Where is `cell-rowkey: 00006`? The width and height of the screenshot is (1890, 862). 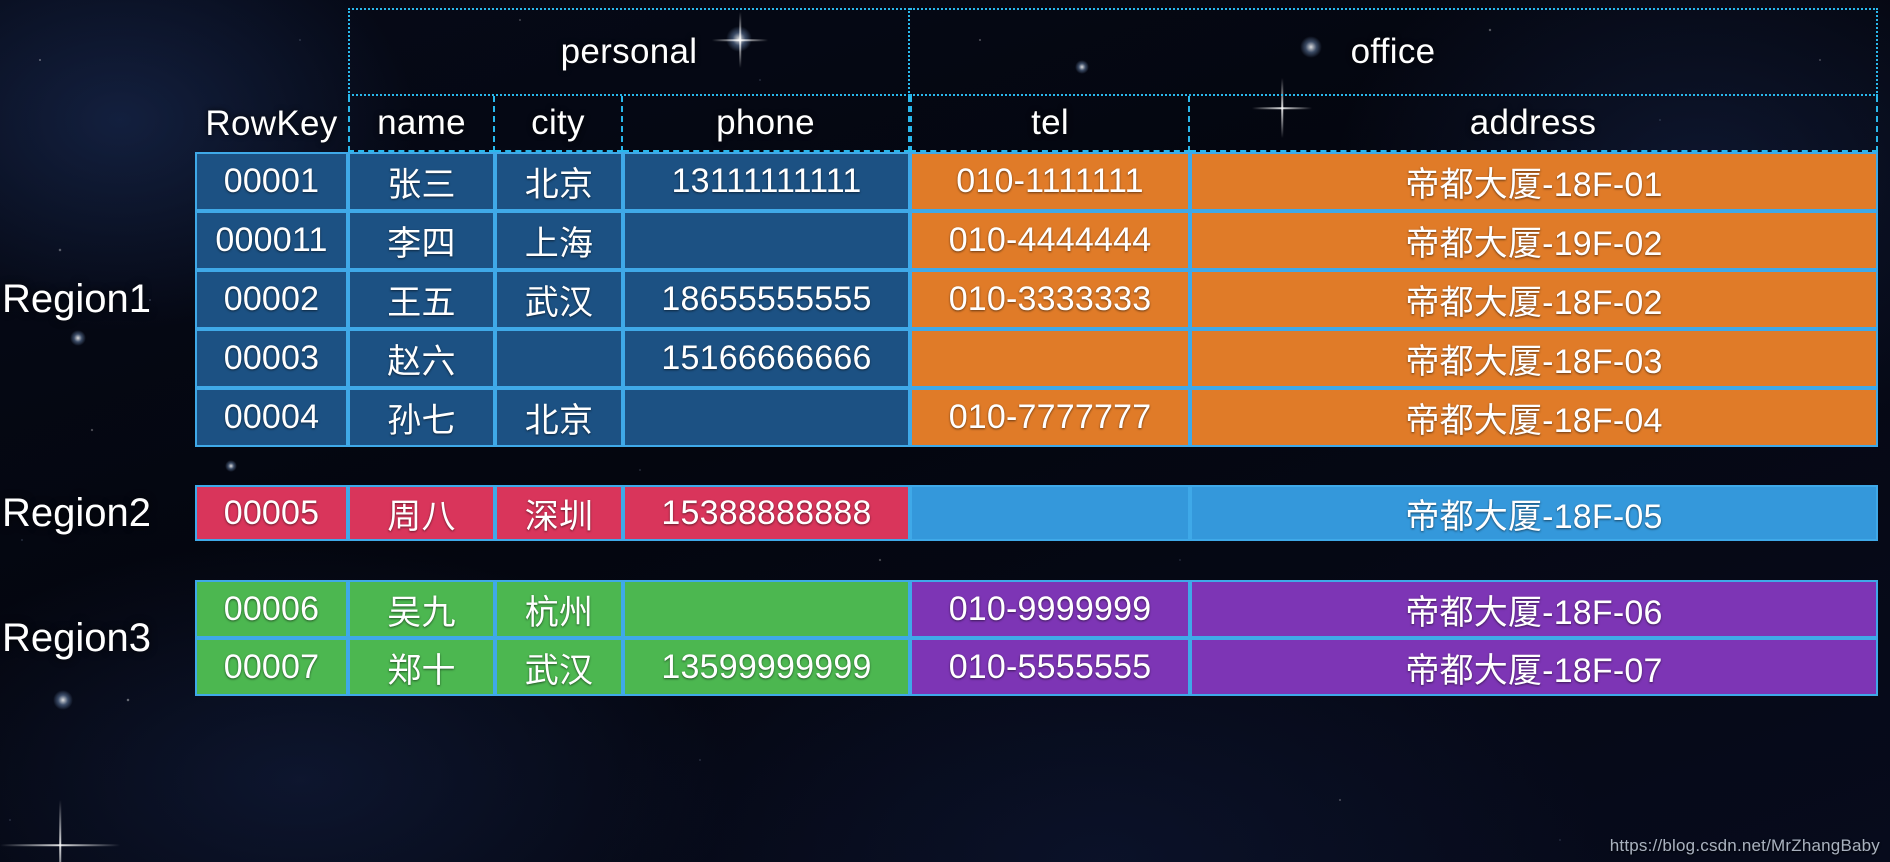 cell-rowkey: 00006 is located at coordinates (271, 609).